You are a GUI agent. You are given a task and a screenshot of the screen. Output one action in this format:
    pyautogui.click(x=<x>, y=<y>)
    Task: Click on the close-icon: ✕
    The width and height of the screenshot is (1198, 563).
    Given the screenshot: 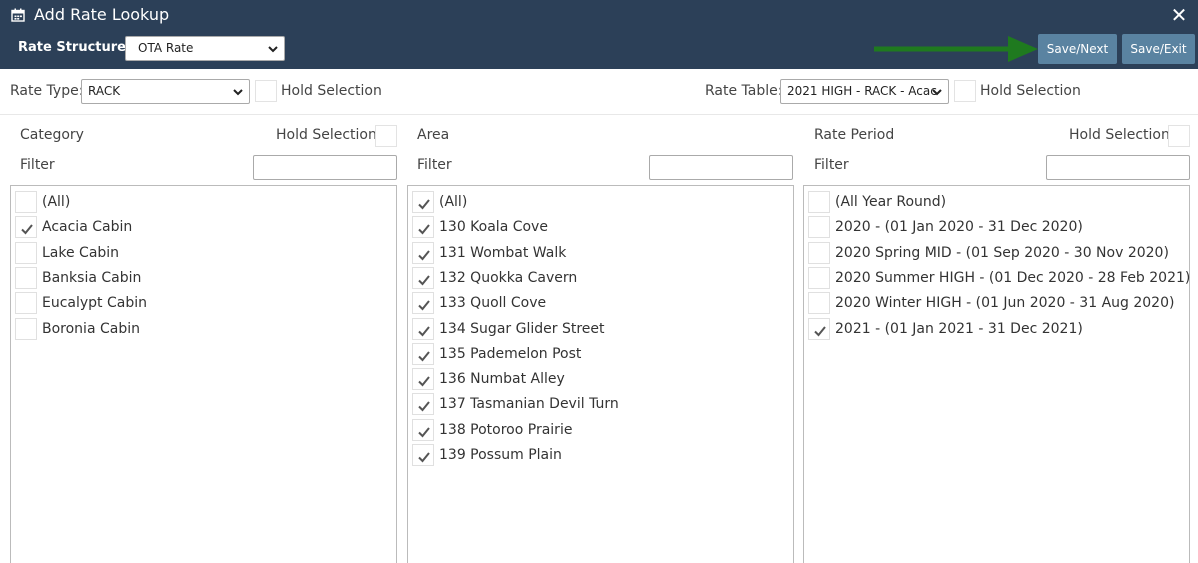 What is the action you would take?
    pyautogui.click(x=1179, y=15)
    